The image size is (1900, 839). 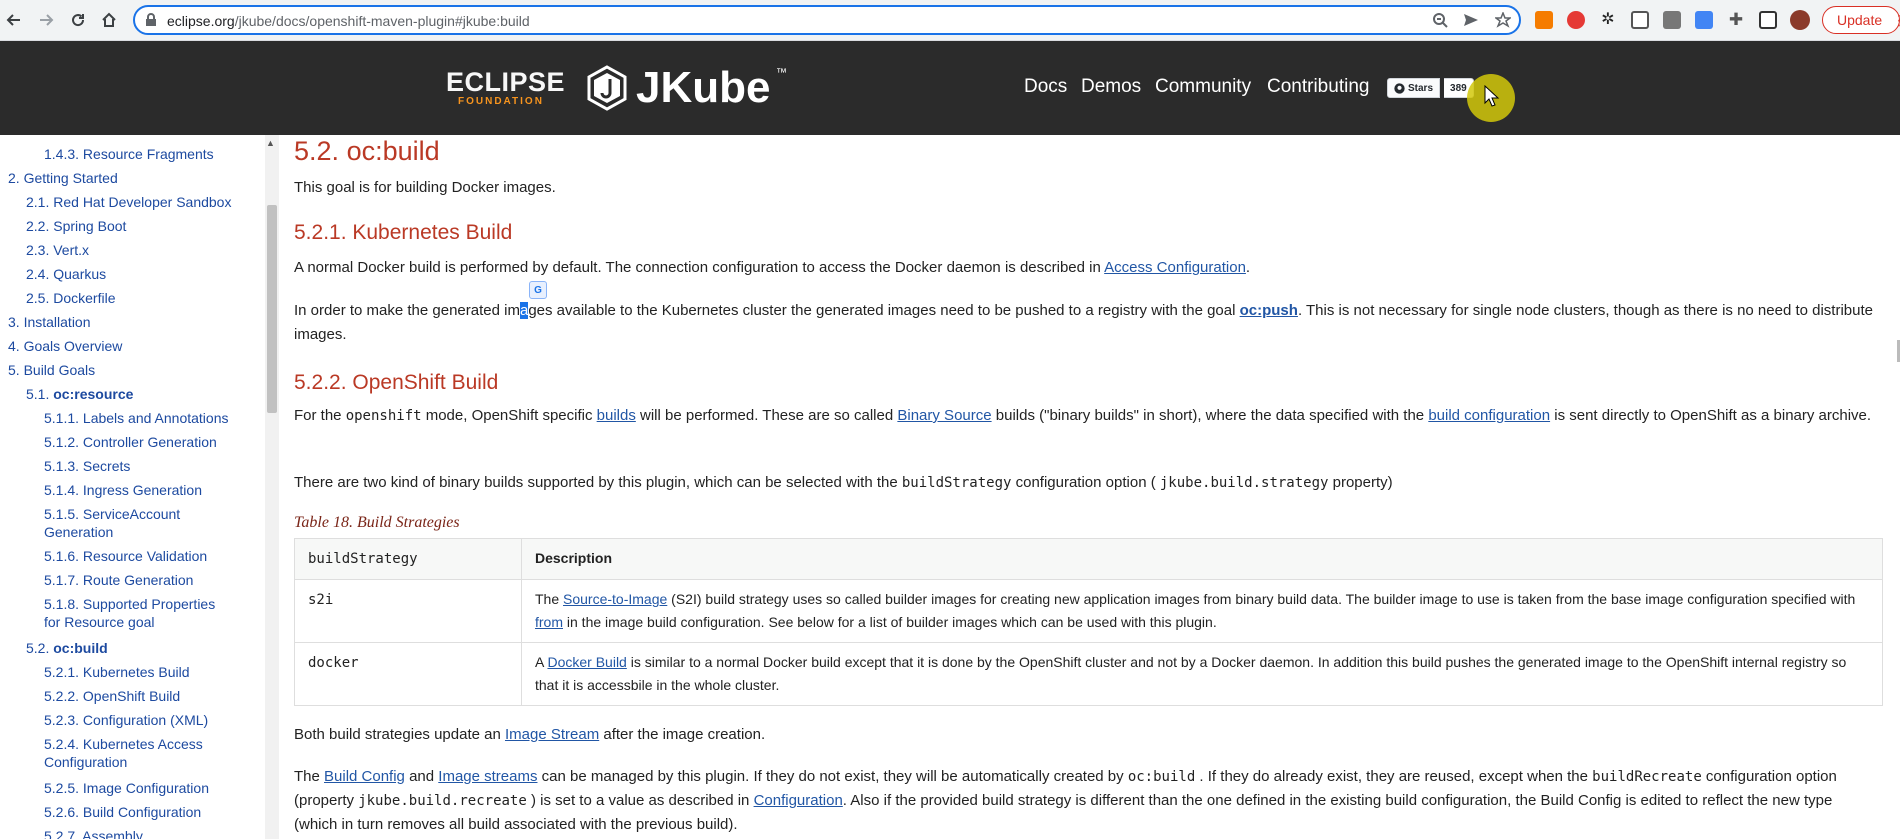 What do you see at coordinates (151, 20) in the screenshot?
I see `lock-icon` at bounding box center [151, 20].